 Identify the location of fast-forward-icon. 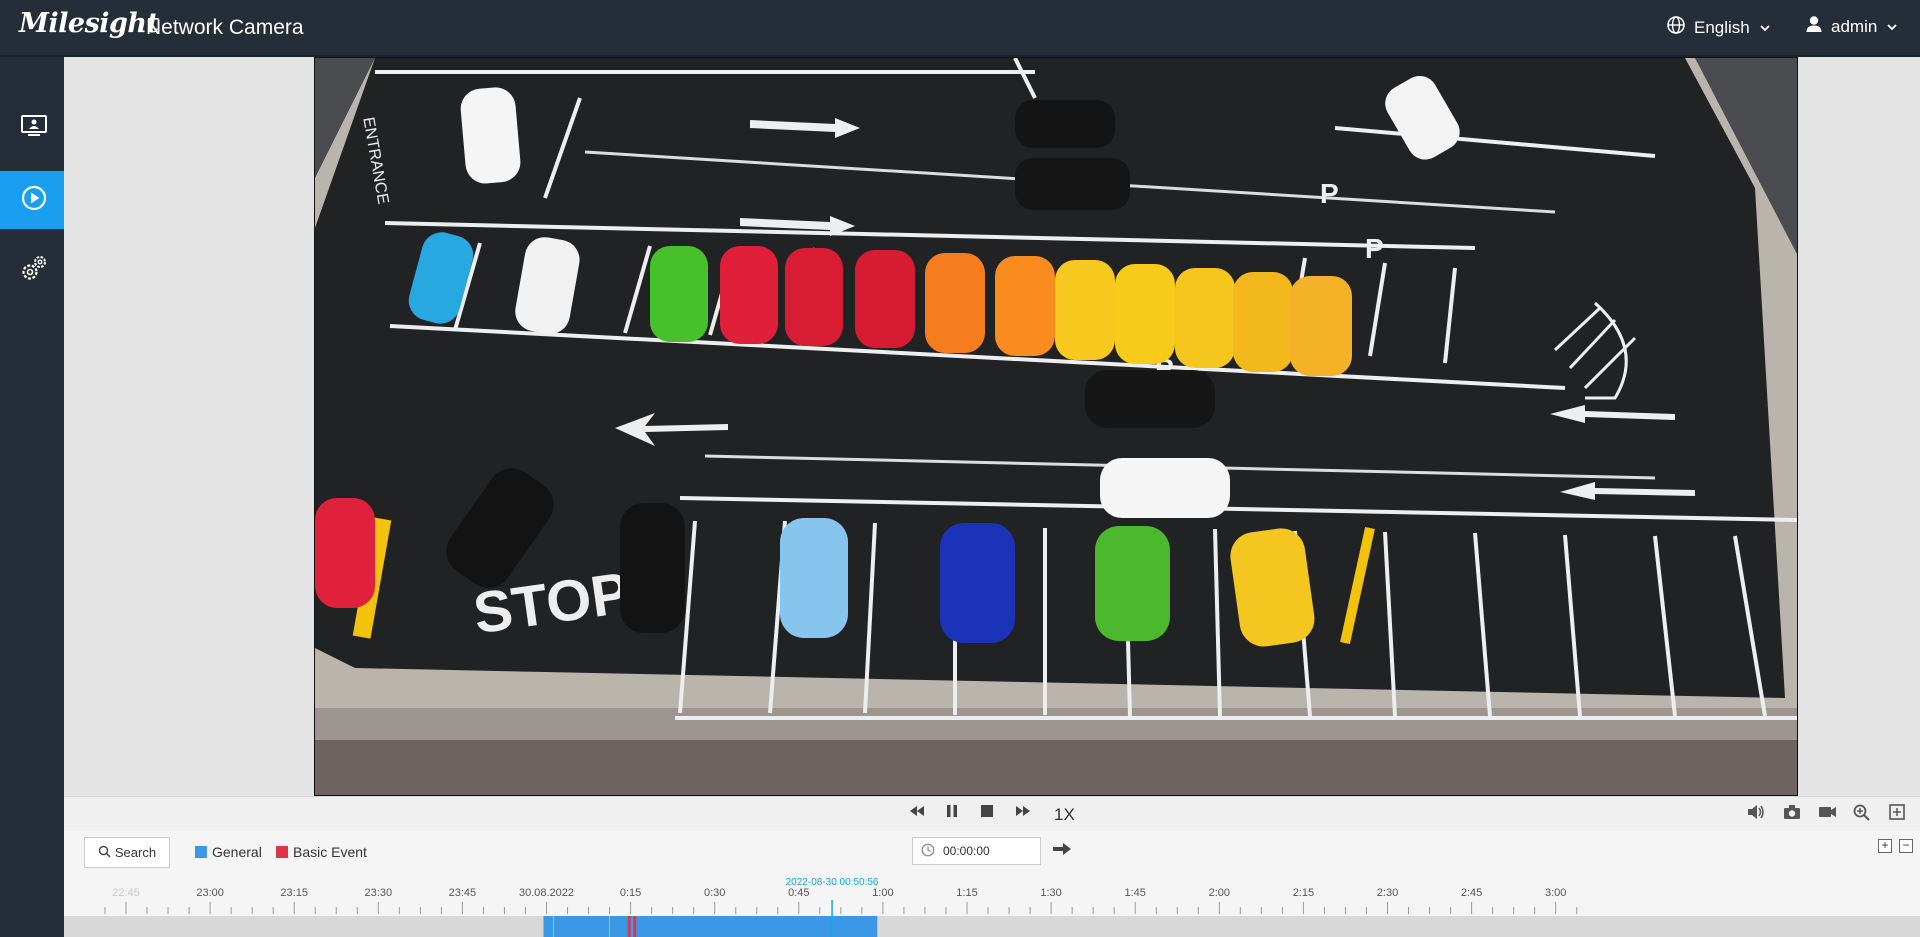
(1023, 813).